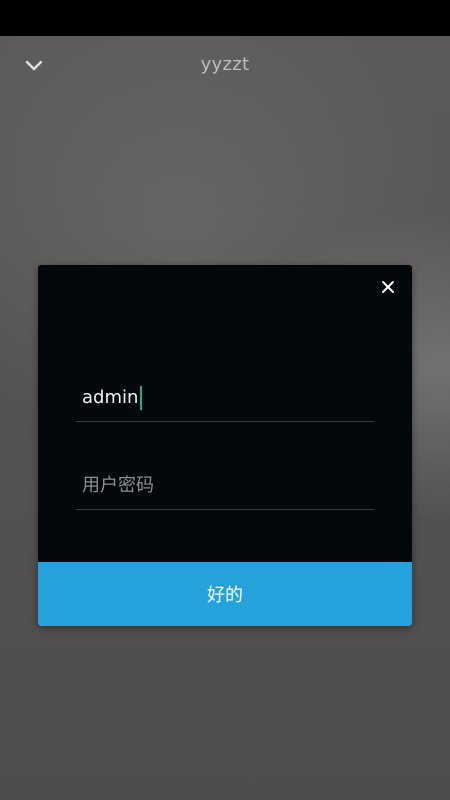 The width and height of the screenshot is (450, 800). I want to click on page-title: yyzzt, so click(225, 64).